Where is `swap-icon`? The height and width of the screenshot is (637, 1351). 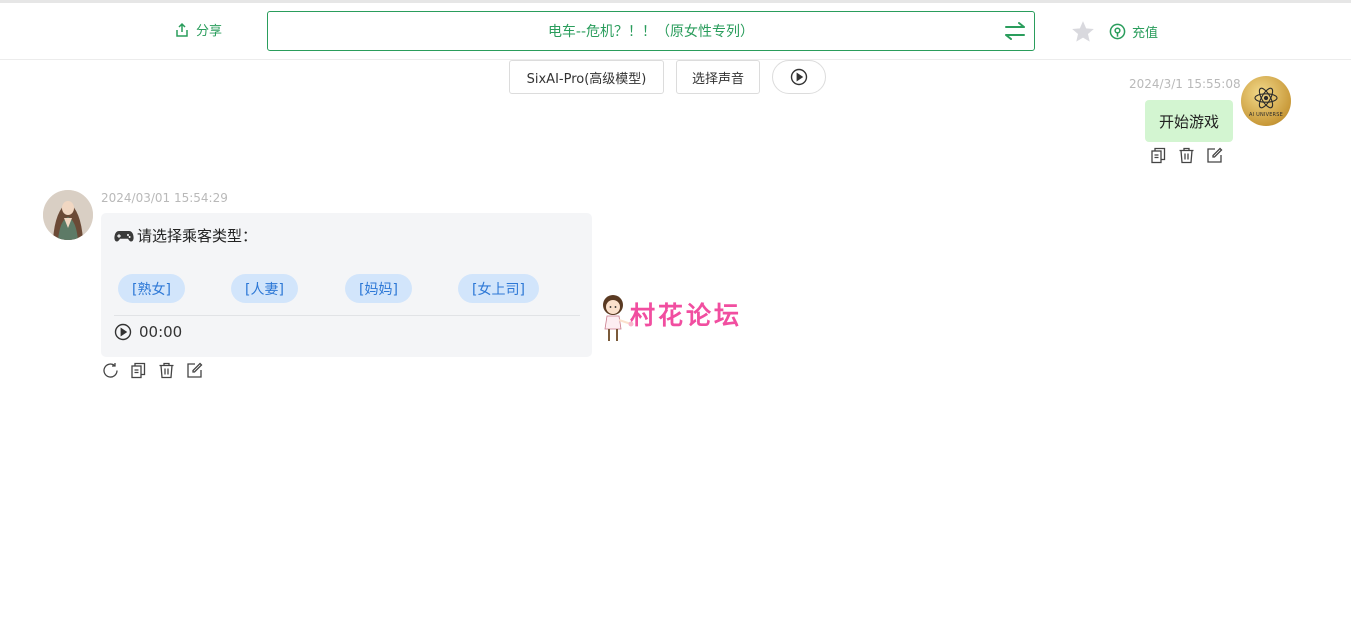 swap-icon is located at coordinates (1015, 31).